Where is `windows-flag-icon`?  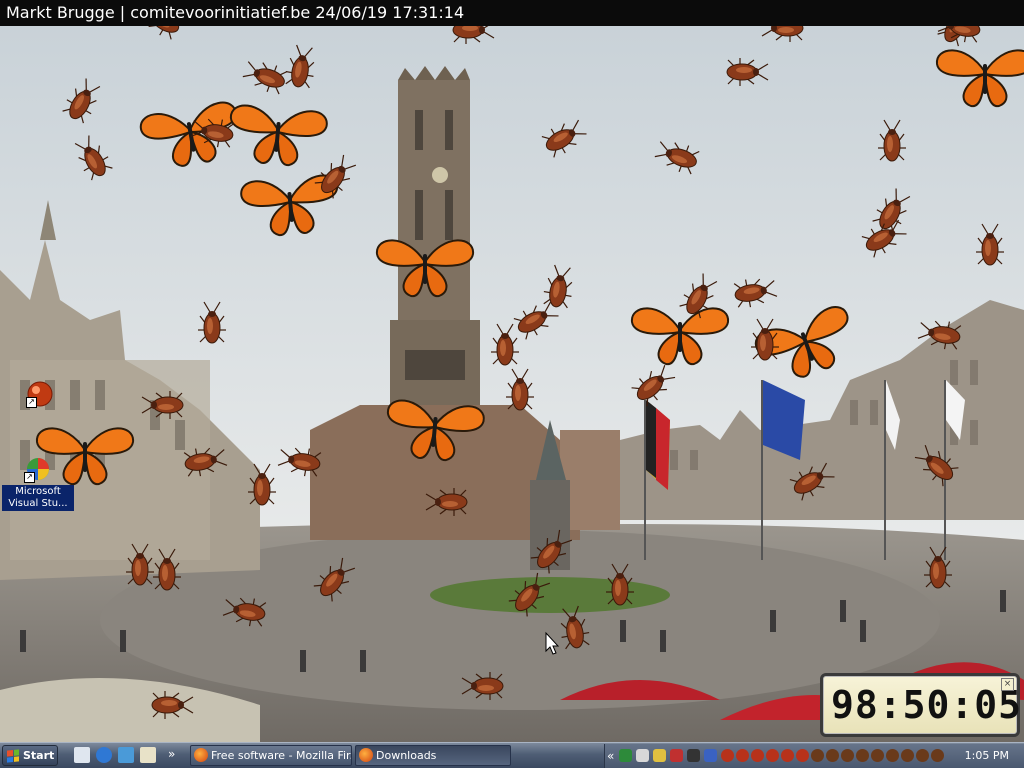 windows-flag-icon is located at coordinates (13, 755).